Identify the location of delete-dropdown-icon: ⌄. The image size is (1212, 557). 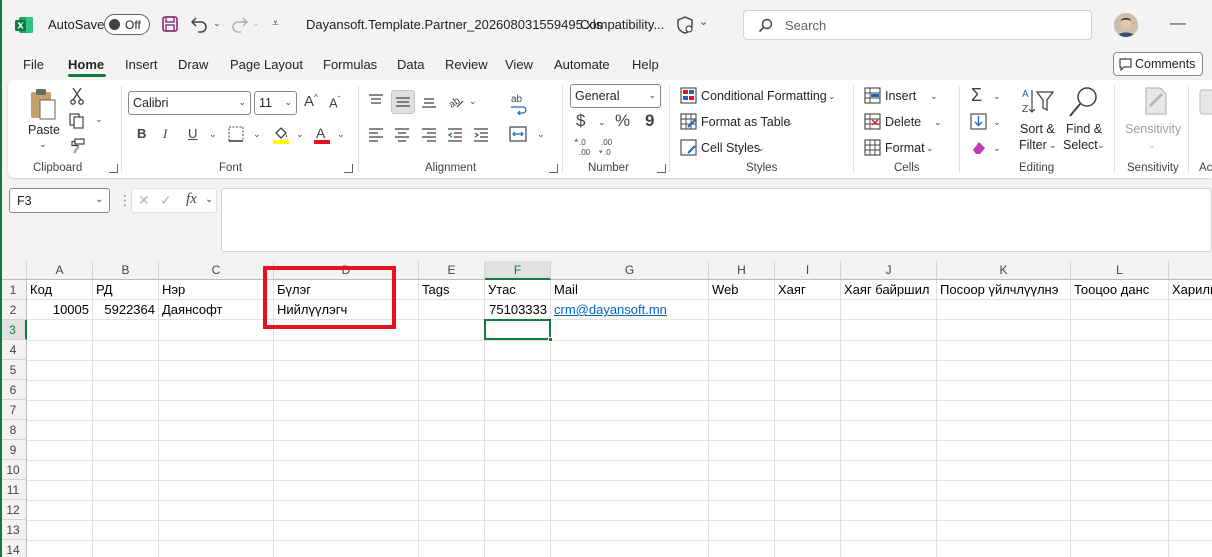
(938, 122).